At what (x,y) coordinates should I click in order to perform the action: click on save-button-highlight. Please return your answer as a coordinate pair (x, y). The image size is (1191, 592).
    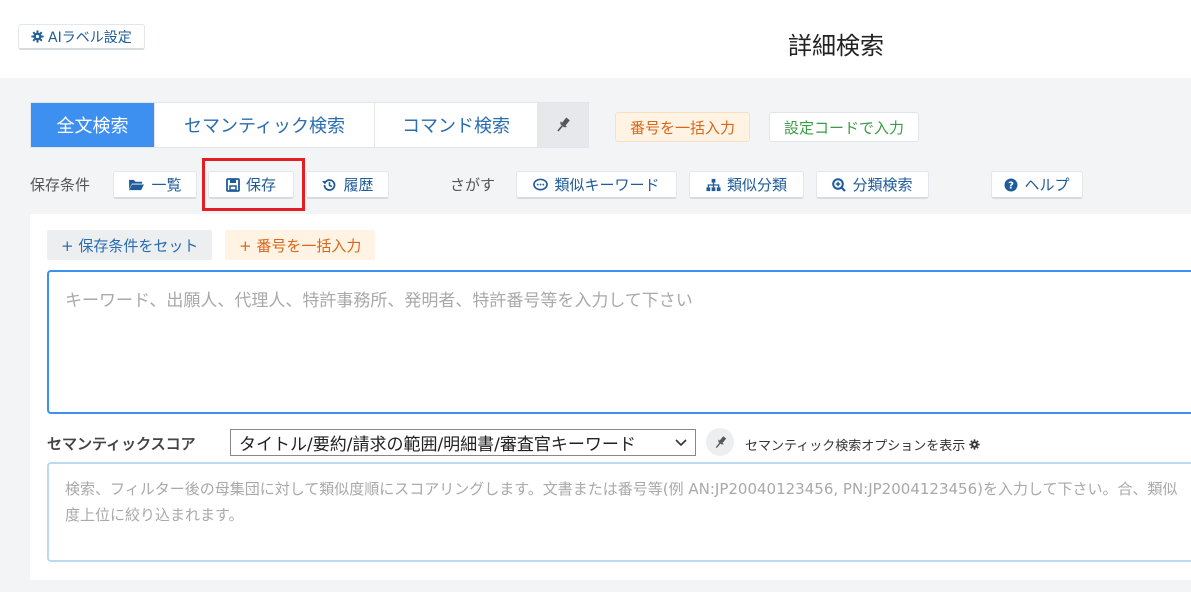
    Looking at the image, I should click on (253, 184).